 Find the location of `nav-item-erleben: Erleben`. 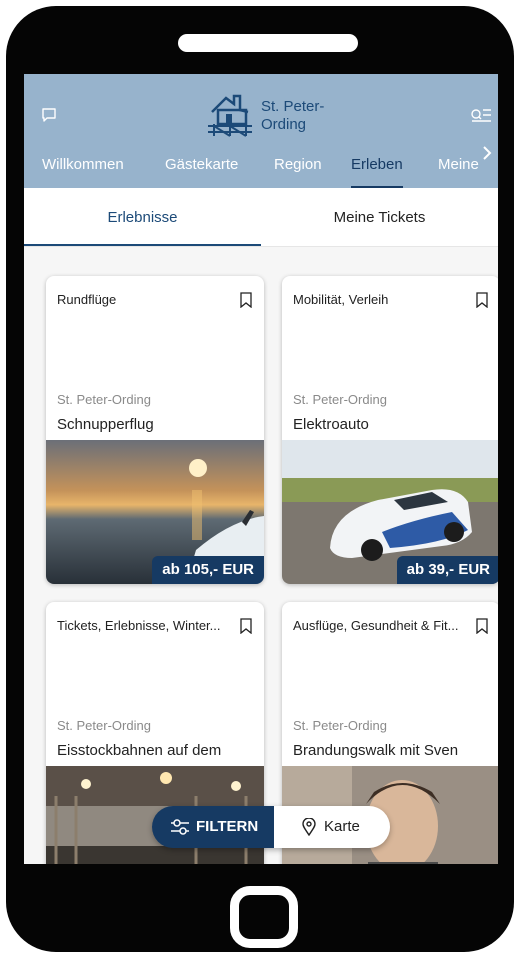

nav-item-erleben: Erleben is located at coordinates (377, 170).